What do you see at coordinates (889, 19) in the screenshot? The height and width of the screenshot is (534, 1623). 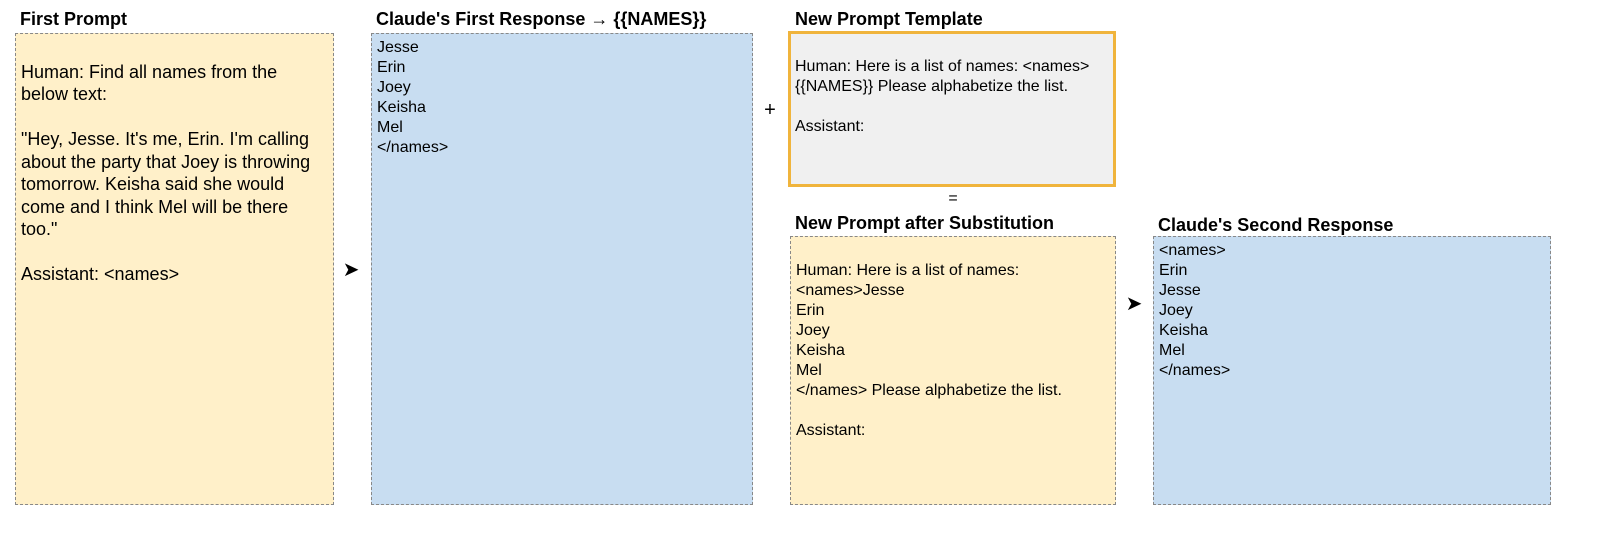 I see `template-title: New Prompt Template` at bounding box center [889, 19].